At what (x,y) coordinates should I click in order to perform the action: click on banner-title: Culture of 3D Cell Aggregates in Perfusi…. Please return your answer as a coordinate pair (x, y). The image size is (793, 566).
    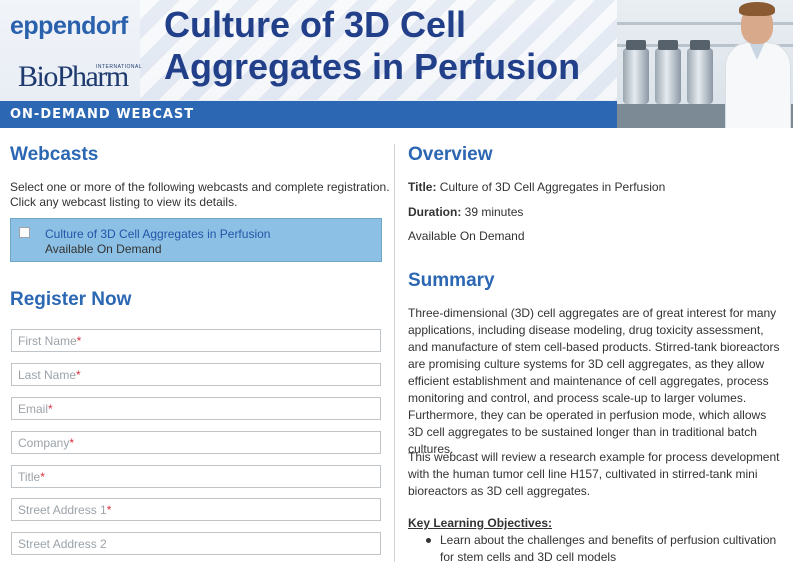
    Looking at the image, I should click on (372, 45).